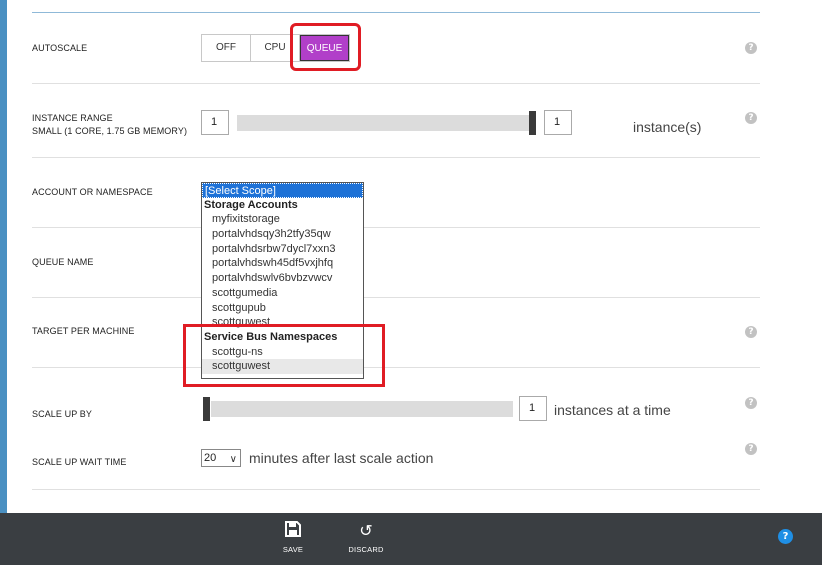  What do you see at coordinates (60, 48) in the screenshot?
I see `autoscale-label: AUTOSCALE` at bounding box center [60, 48].